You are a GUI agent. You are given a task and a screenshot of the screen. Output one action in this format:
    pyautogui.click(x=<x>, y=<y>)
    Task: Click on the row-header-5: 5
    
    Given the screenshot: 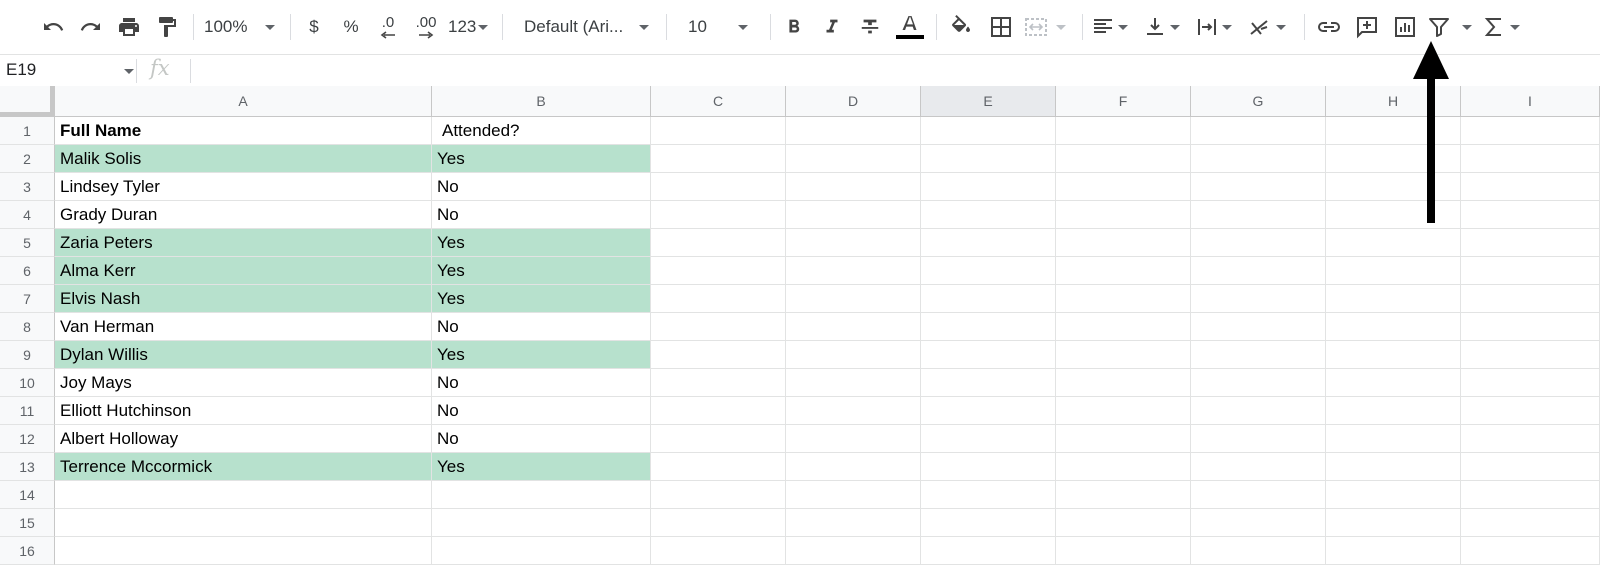 What is the action you would take?
    pyautogui.click(x=27, y=243)
    